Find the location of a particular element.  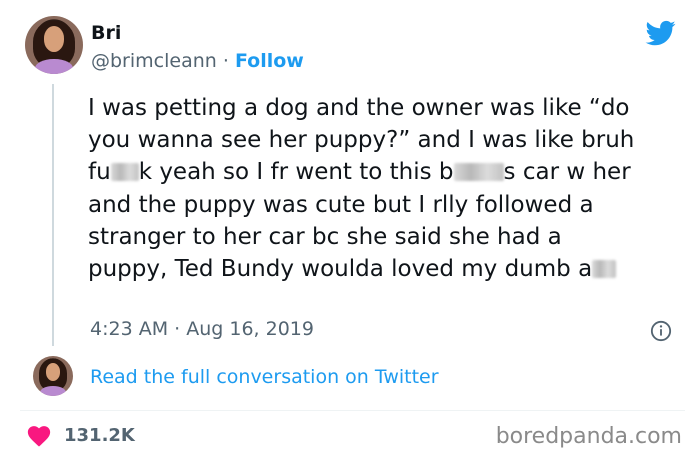

follow-button: Follow is located at coordinates (269, 61).